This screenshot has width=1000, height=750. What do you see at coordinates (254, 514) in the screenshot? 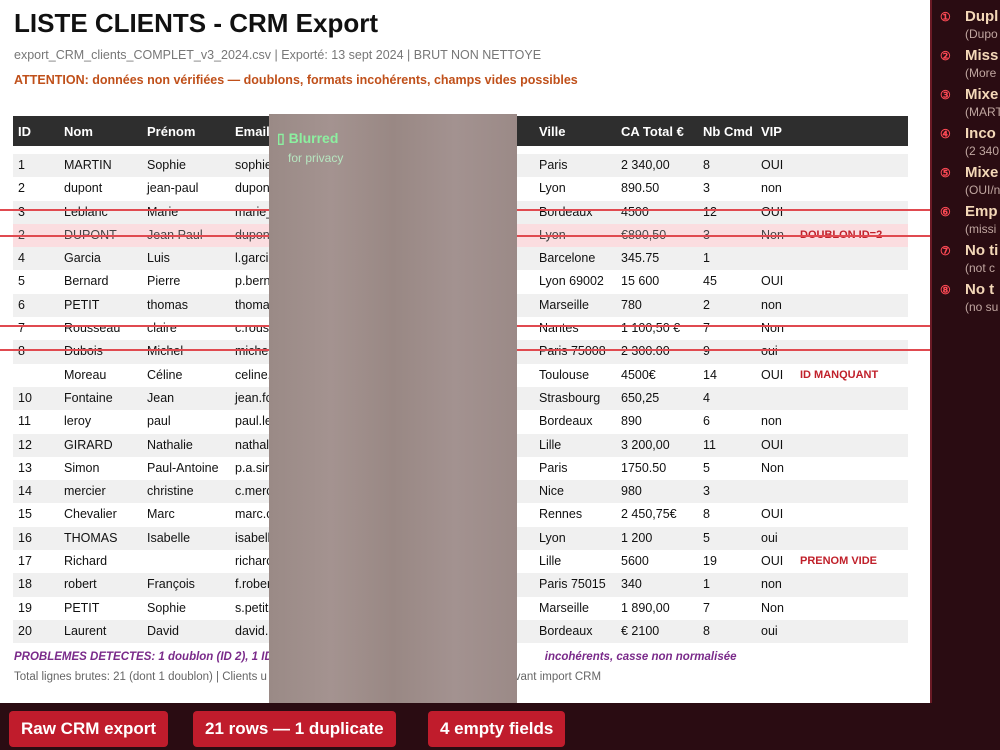
I see `cell-email: marc.c` at bounding box center [254, 514].